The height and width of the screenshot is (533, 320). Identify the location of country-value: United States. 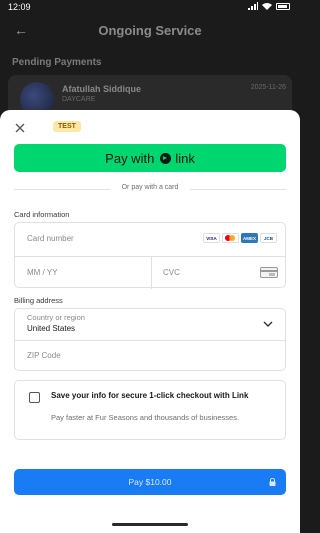
(51, 328).